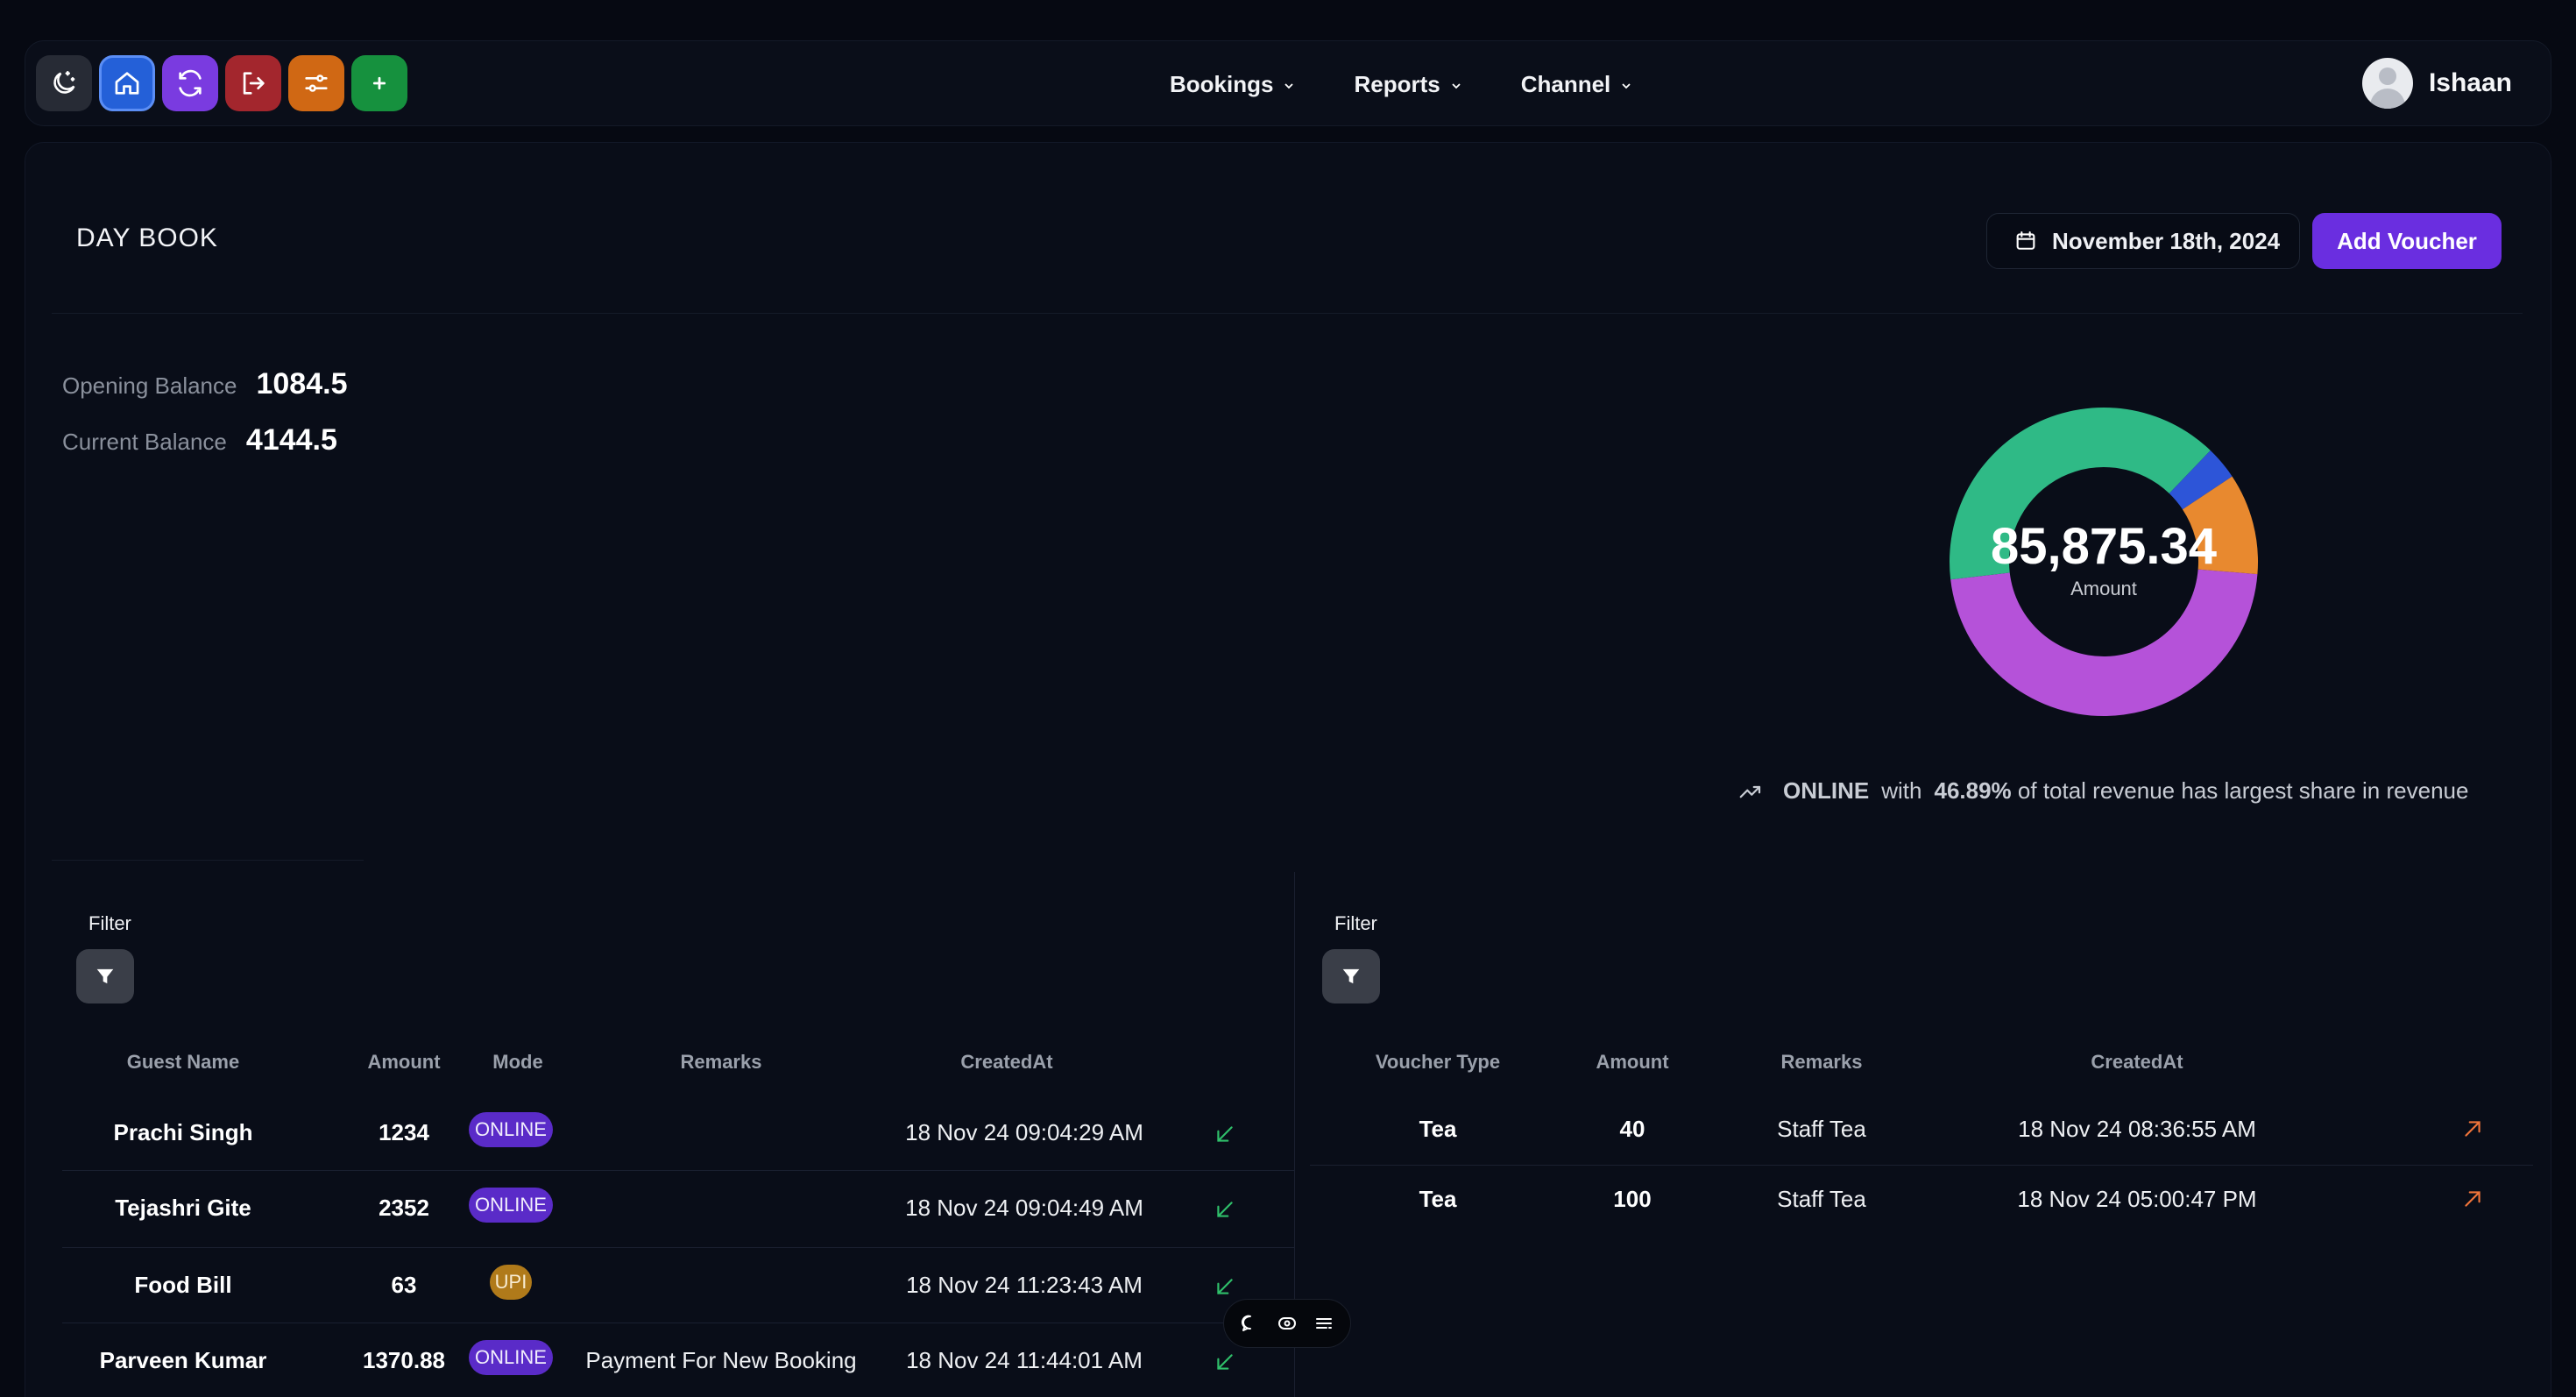 The image size is (2576, 1397). Describe the element at coordinates (183, 1360) in the screenshot. I see `left-row-4-guest: Parveen Kumar` at that location.